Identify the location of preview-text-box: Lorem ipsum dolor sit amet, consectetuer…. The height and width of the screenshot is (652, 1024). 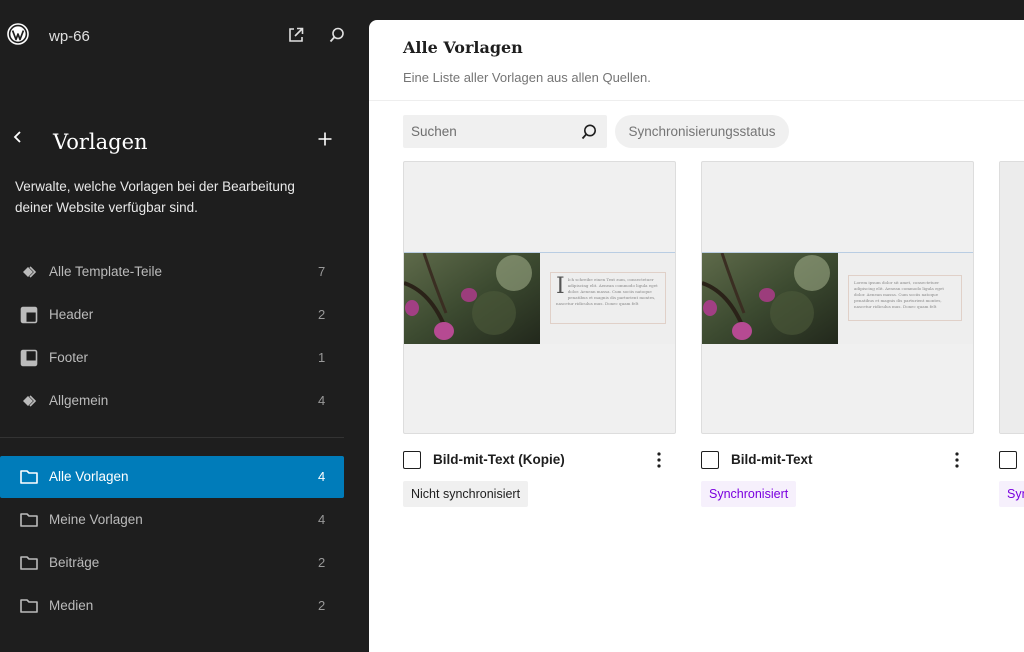
(905, 298).